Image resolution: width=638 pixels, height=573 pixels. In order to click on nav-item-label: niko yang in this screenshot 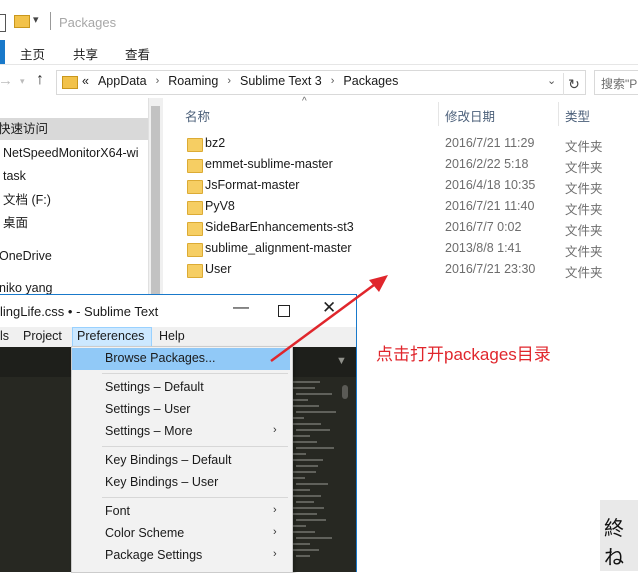, I will do `click(26, 288)`.